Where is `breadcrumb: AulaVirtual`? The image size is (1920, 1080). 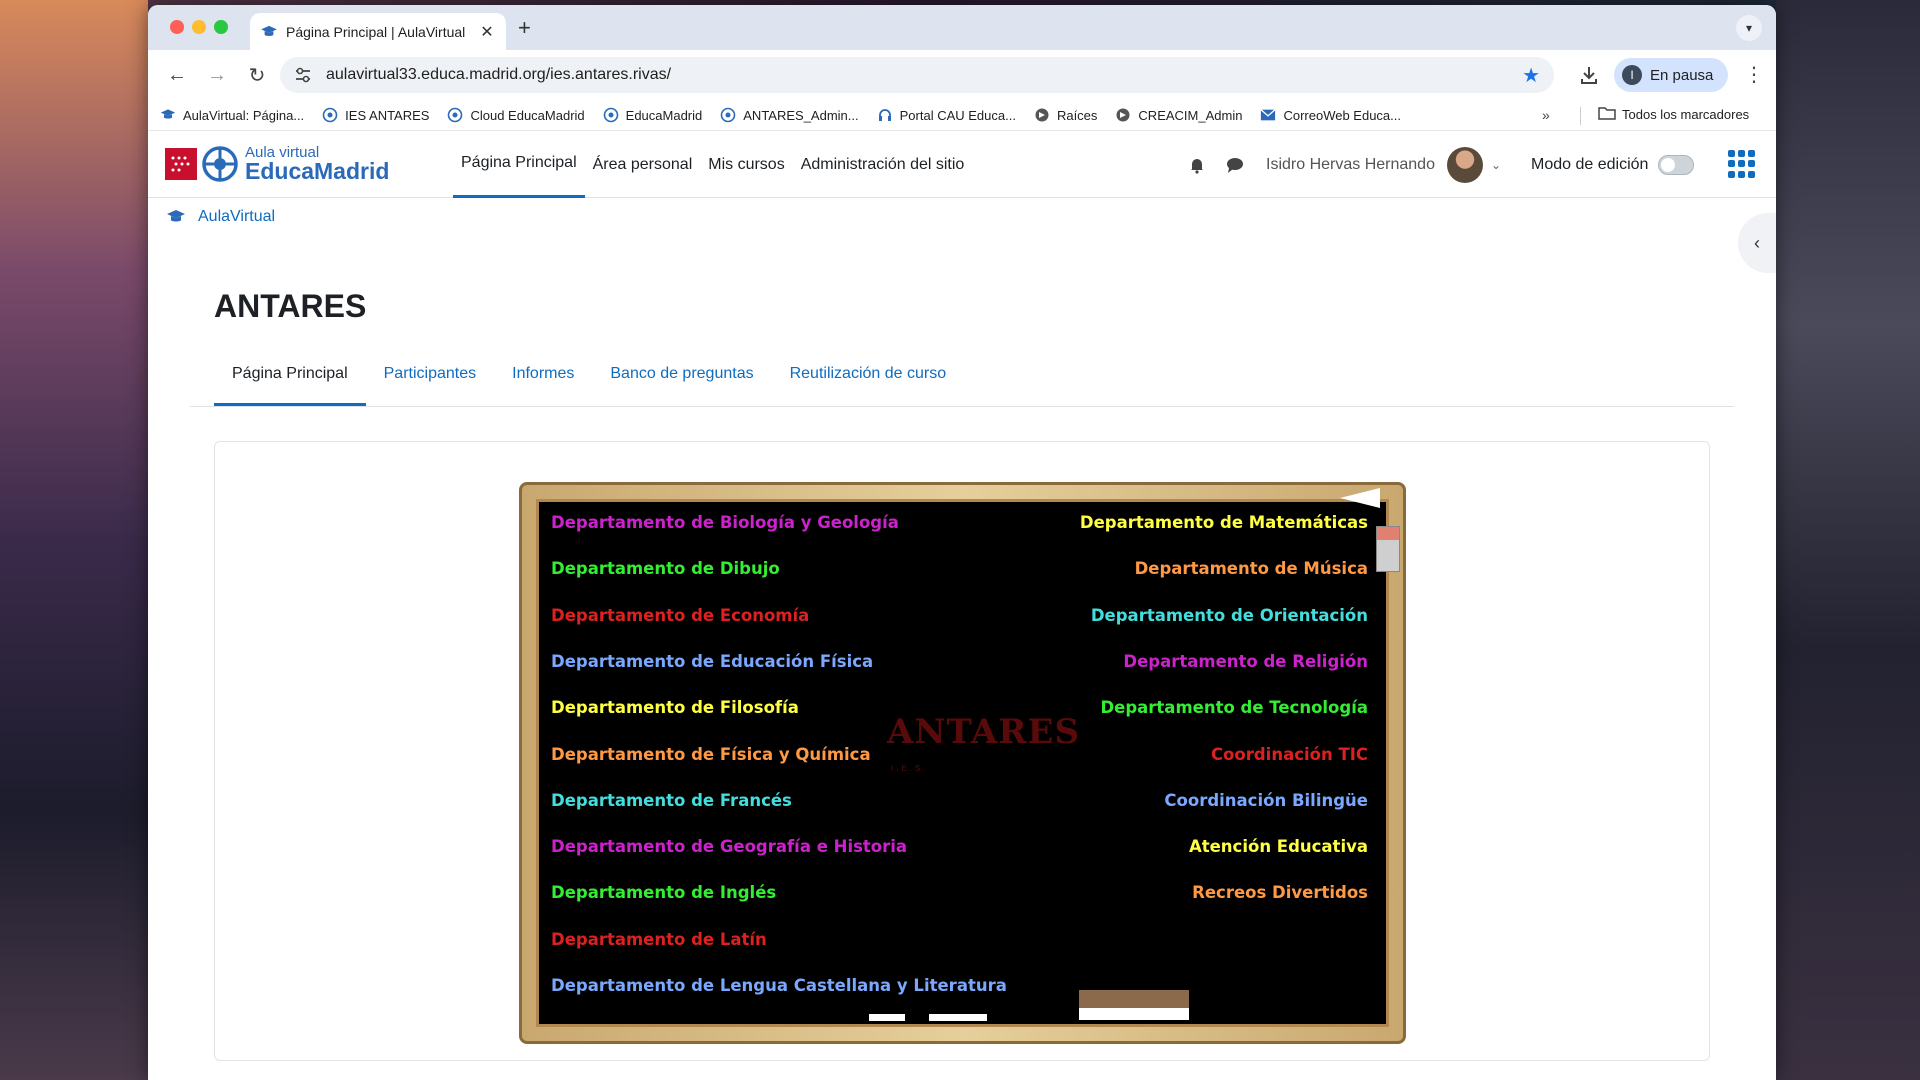
breadcrumb: AulaVirtual is located at coordinates (220, 217).